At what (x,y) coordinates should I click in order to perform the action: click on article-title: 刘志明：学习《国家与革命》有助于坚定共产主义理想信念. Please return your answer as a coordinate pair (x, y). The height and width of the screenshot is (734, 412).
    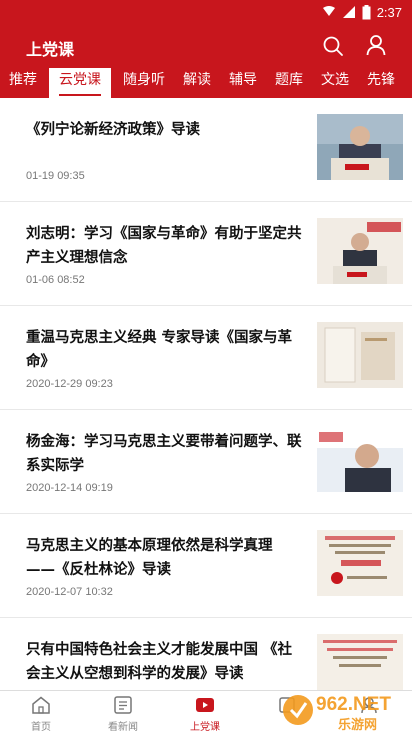
    Looking at the image, I should click on (164, 246).